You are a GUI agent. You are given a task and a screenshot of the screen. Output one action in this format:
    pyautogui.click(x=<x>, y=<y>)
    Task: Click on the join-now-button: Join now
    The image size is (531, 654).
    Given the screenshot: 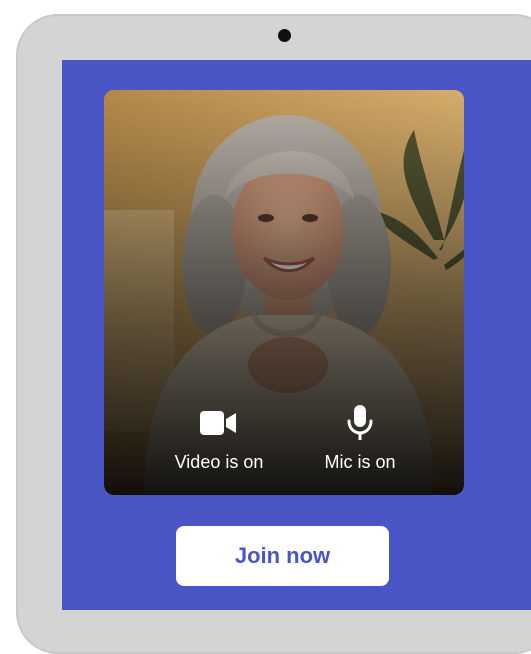 What is the action you would take?
    pyautogui.click(x=282, y=556)
    